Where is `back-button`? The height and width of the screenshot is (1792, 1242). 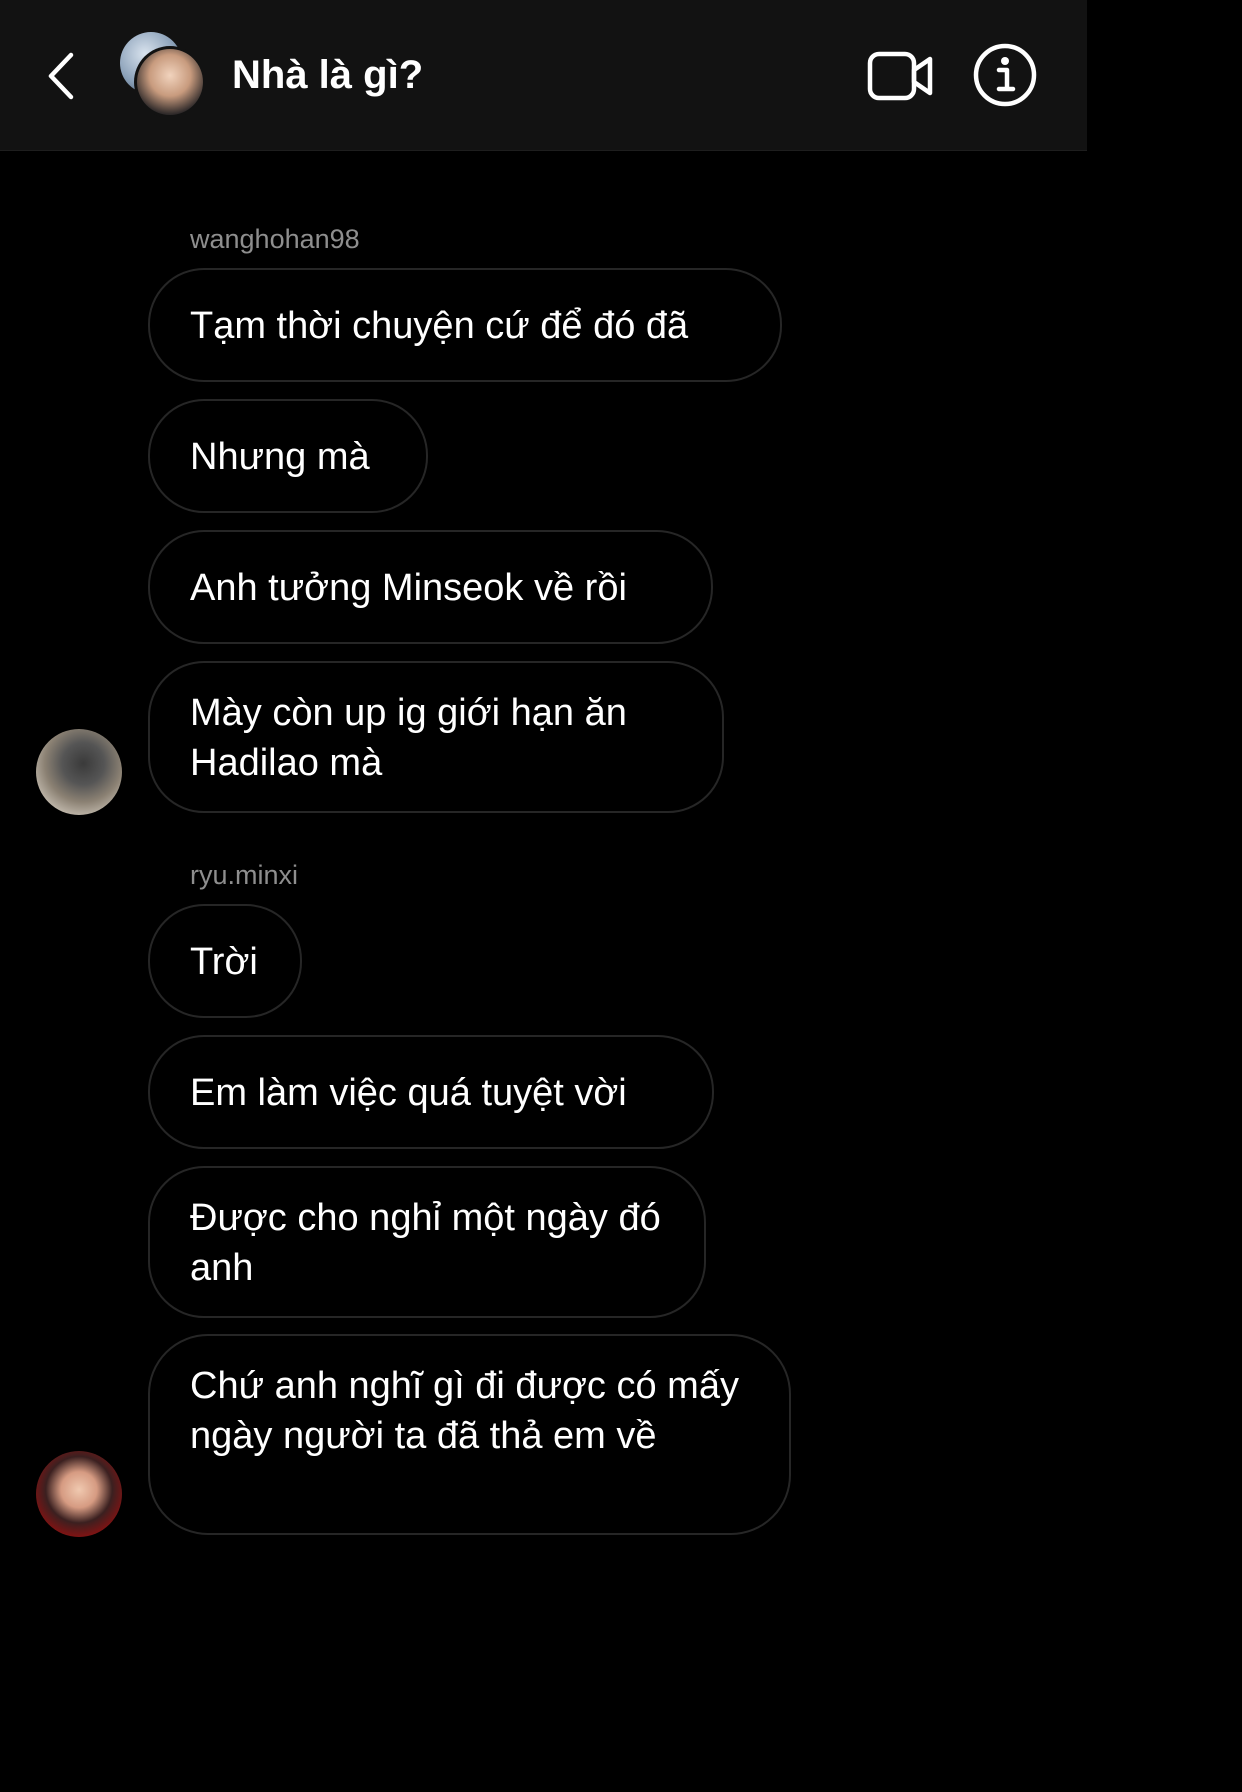 back-button is located at coordinates (60, 76).